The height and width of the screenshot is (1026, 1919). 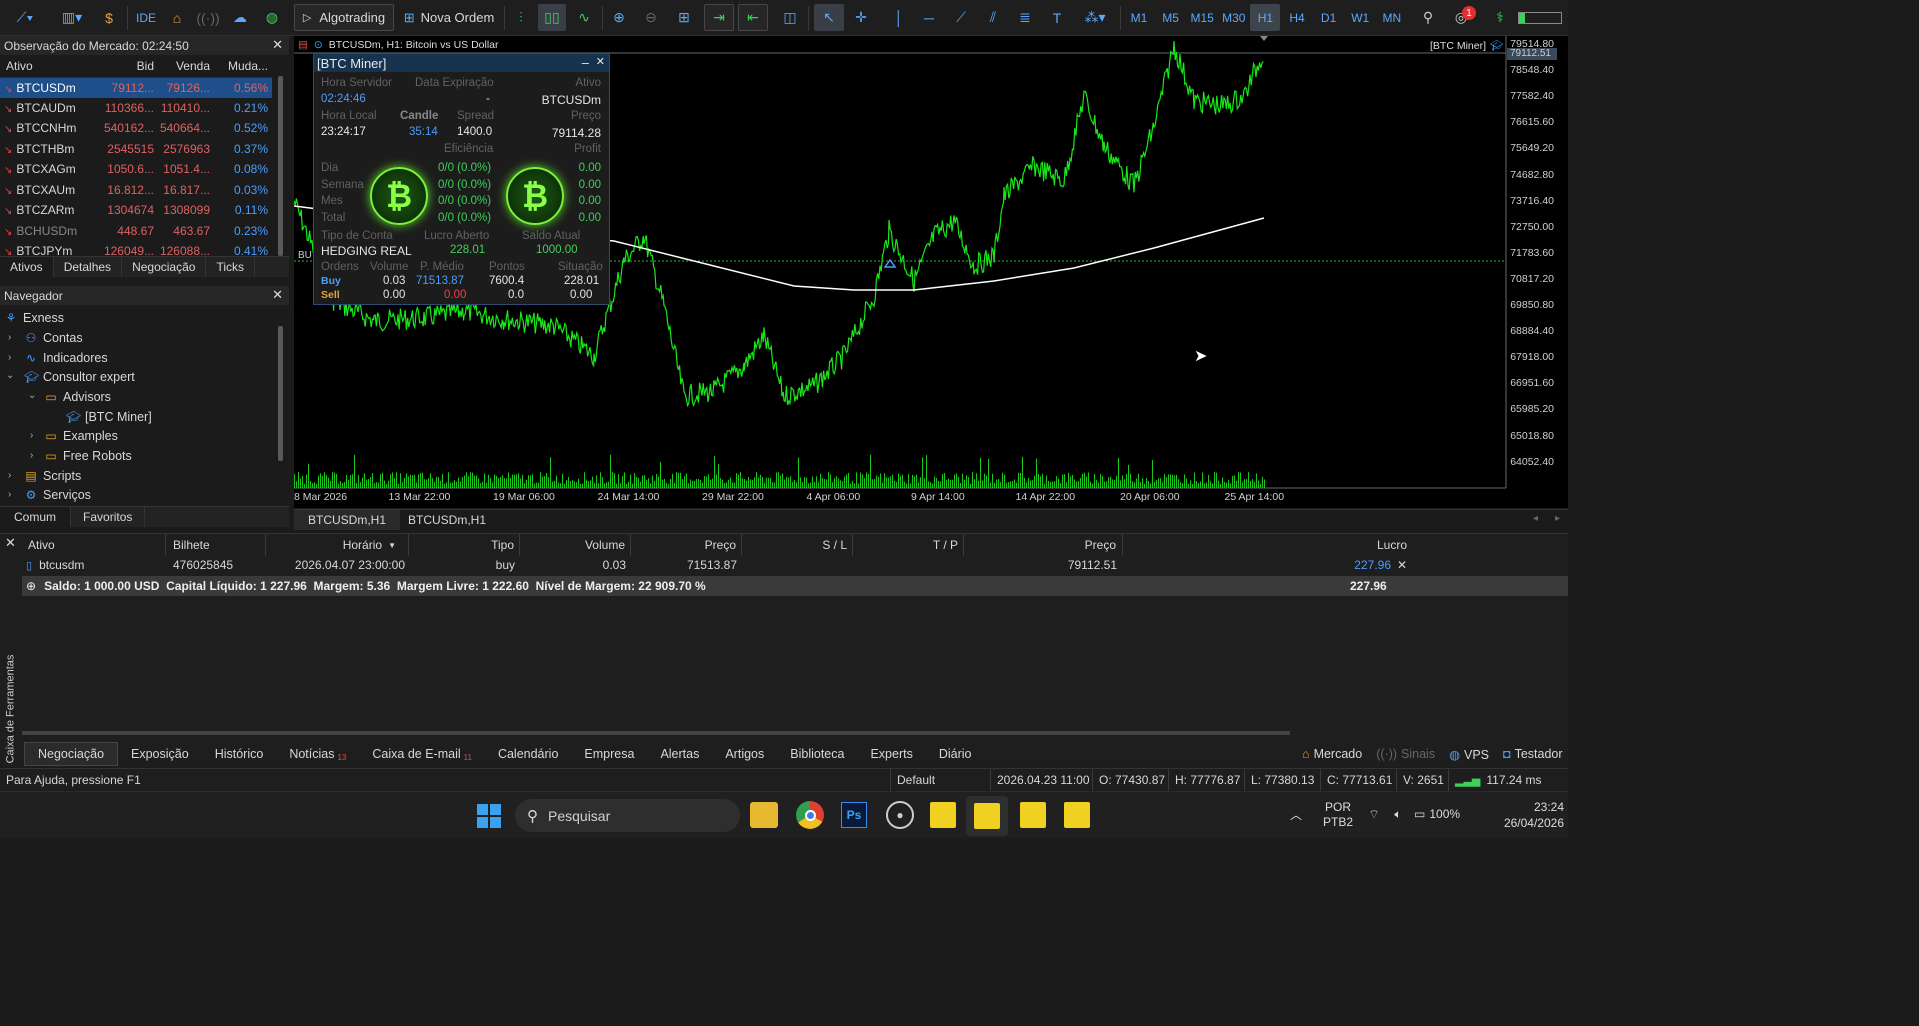 I want to click on tab-di-rio: Diário, so click(x=955, y=754).